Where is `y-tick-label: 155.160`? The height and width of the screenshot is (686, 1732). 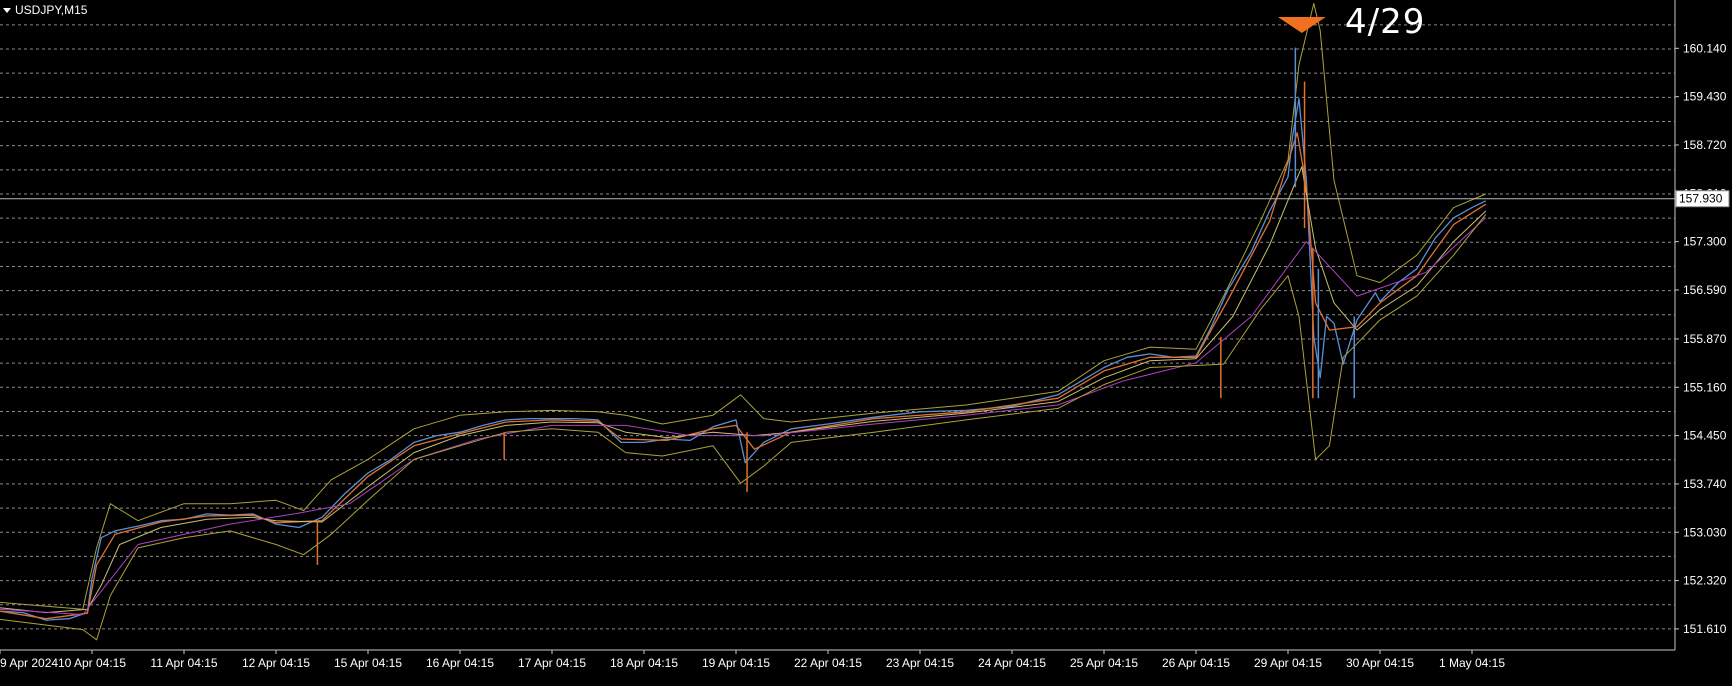 y-tick-label: 155.160 is located at coordinates (1705, 387).